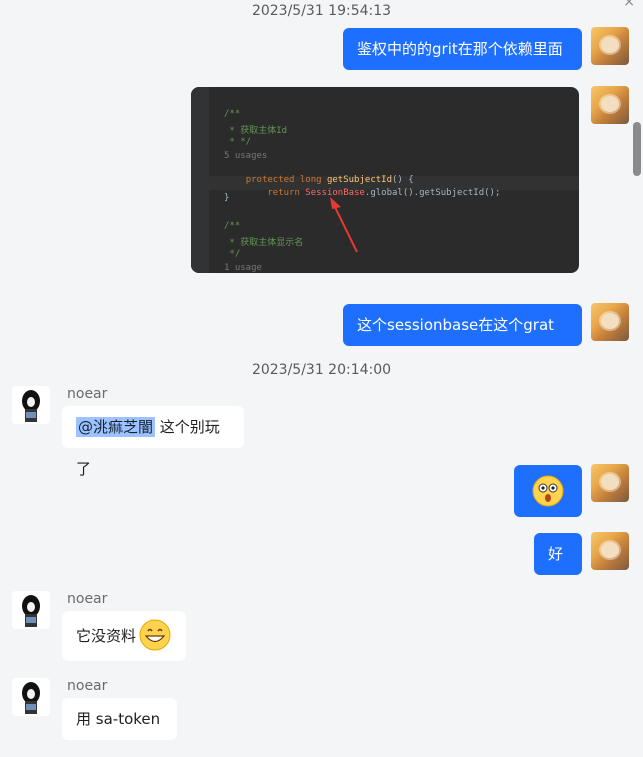  Describe the element at coordinates (155, 635) in the screenshot. I see `grinning-face-emoji-icon` at that location.